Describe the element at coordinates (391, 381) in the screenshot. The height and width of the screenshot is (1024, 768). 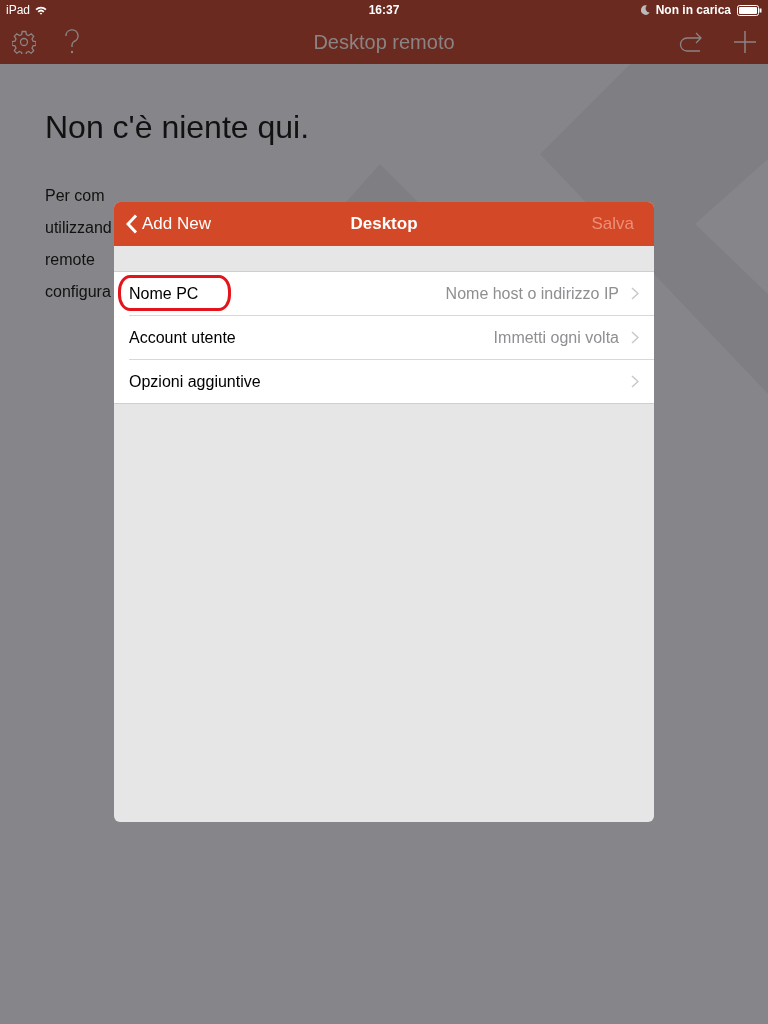
I see `settings-row: Opzioni aggiuntive` at that location.